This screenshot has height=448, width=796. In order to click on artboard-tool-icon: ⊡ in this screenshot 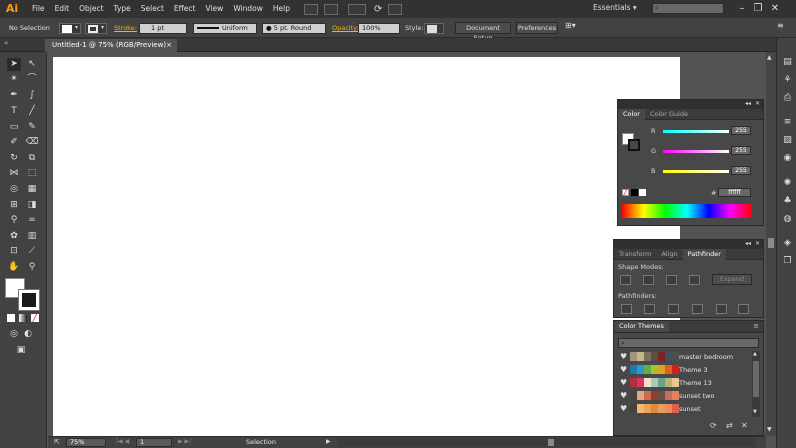, I will do `click(14, 251)`.